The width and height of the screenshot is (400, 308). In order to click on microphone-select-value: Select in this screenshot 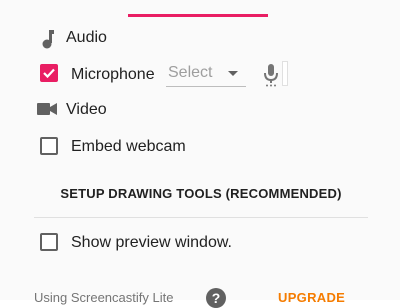, I will do `click(190, 72)`.